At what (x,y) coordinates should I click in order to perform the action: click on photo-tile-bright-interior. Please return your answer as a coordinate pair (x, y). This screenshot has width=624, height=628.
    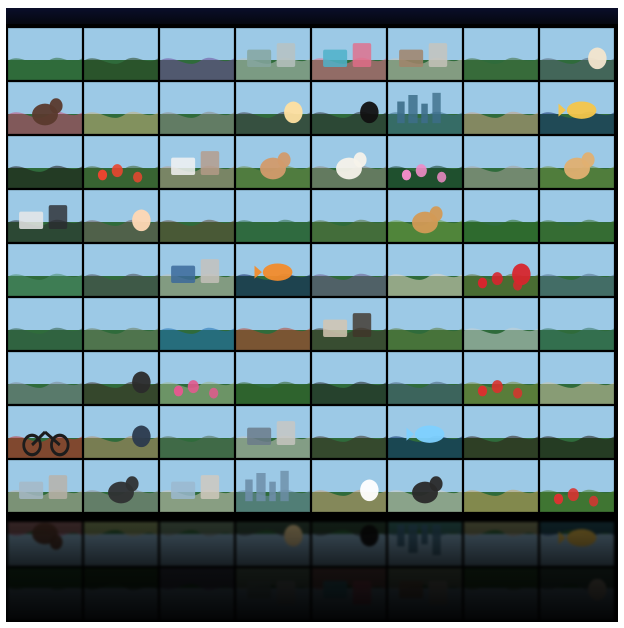
    Looking at the image, I should click on (425, 54).